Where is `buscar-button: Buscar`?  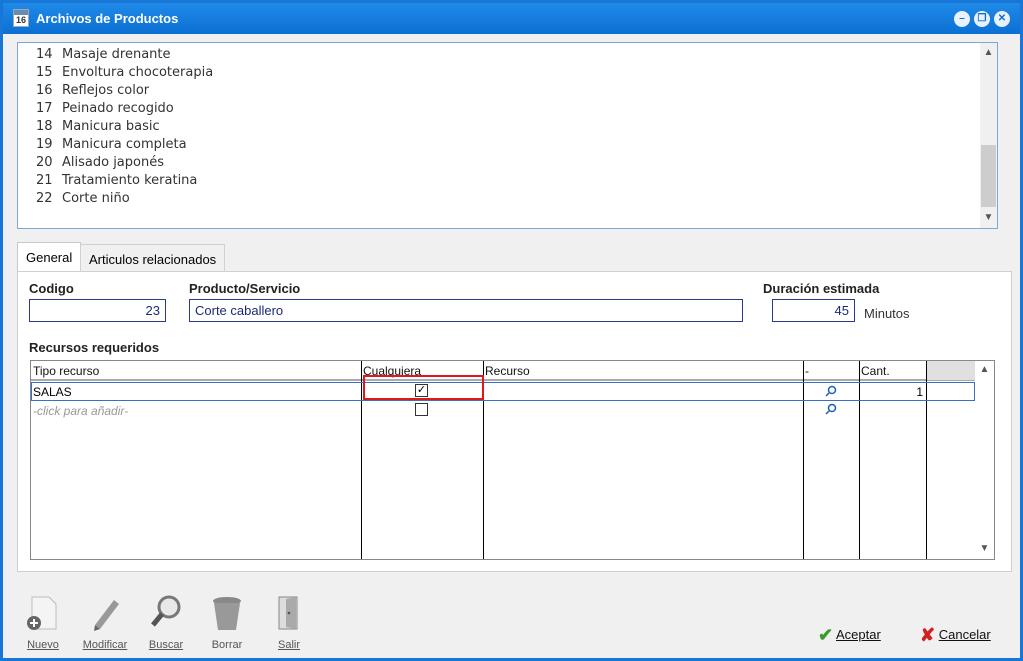
buscar-button: Buscar is located at coordinates (166, 622).